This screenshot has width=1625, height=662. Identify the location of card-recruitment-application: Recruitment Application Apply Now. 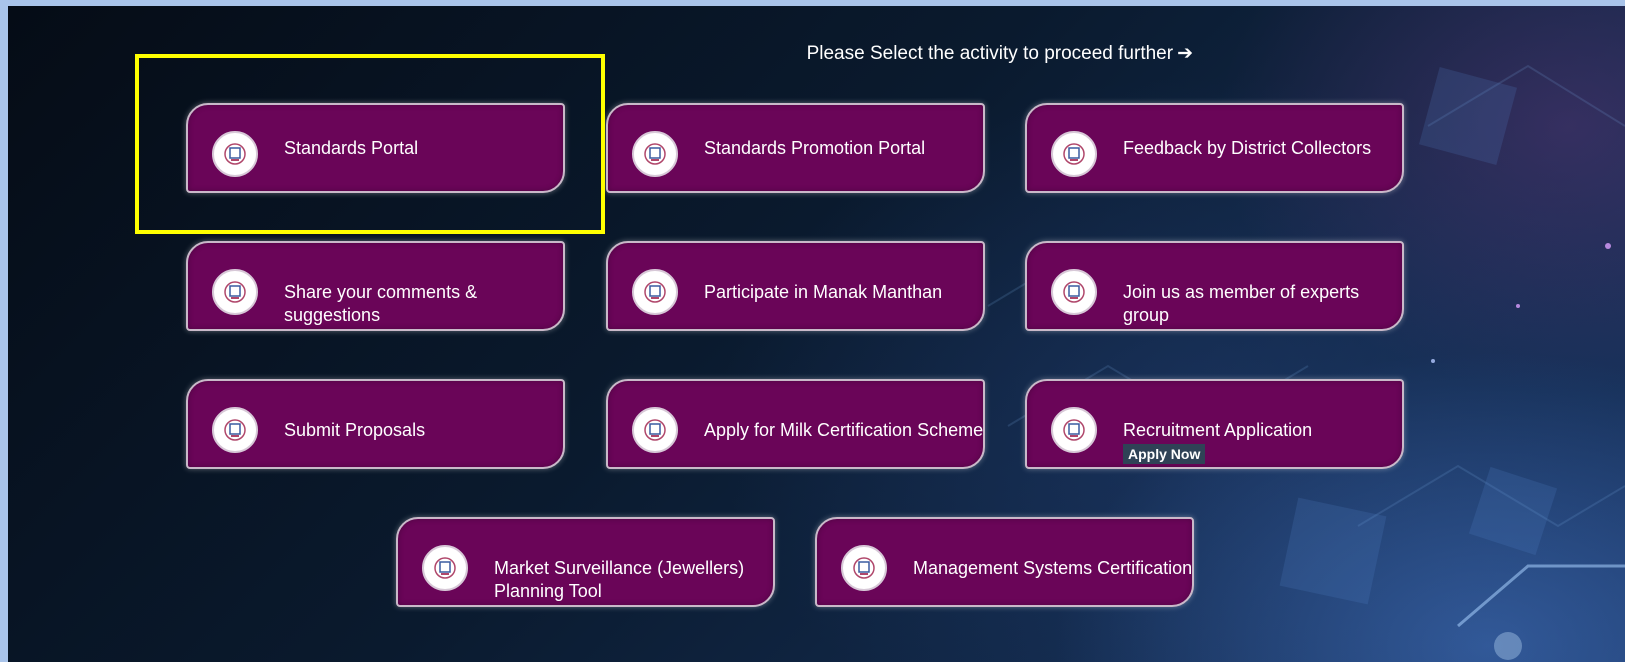
(1214, 424).